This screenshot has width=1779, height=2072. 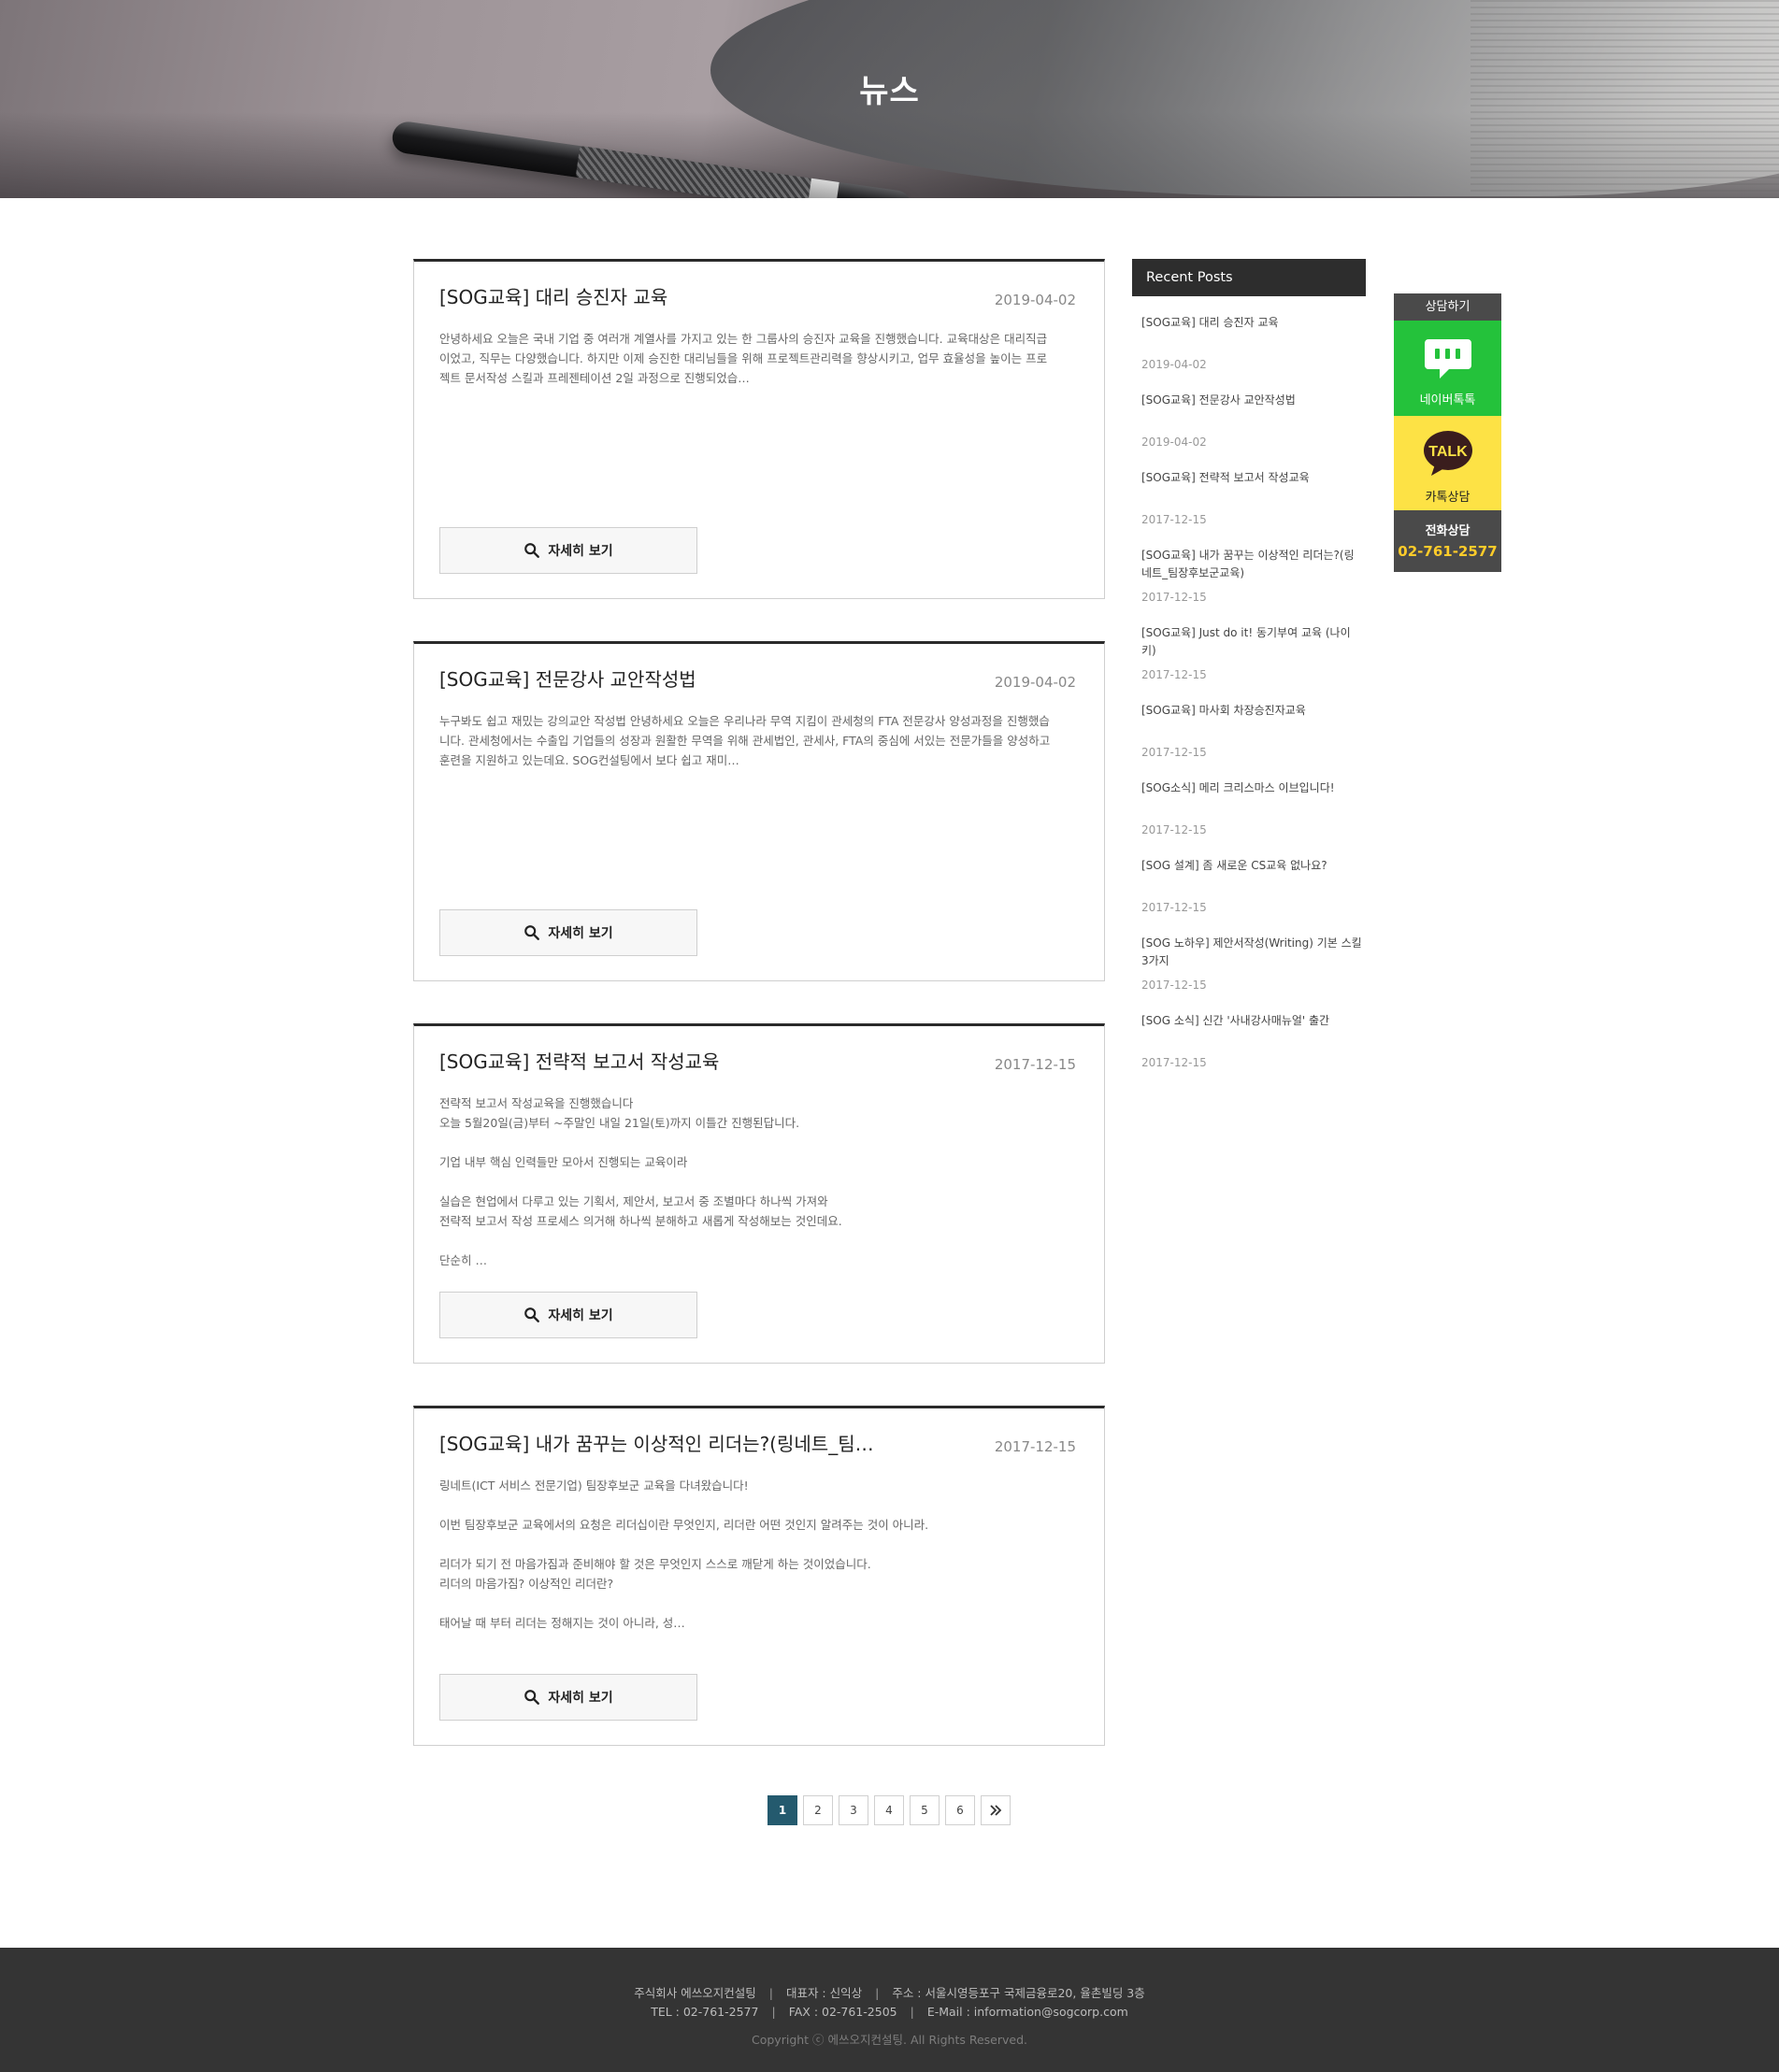 What do you see at coordinates (1252, 497) in the screenshot?
I see `recent-post-item: [SOG교육] 전략적 보고서 작성교육 2017-12-15` at bounding box center [1252, 497].